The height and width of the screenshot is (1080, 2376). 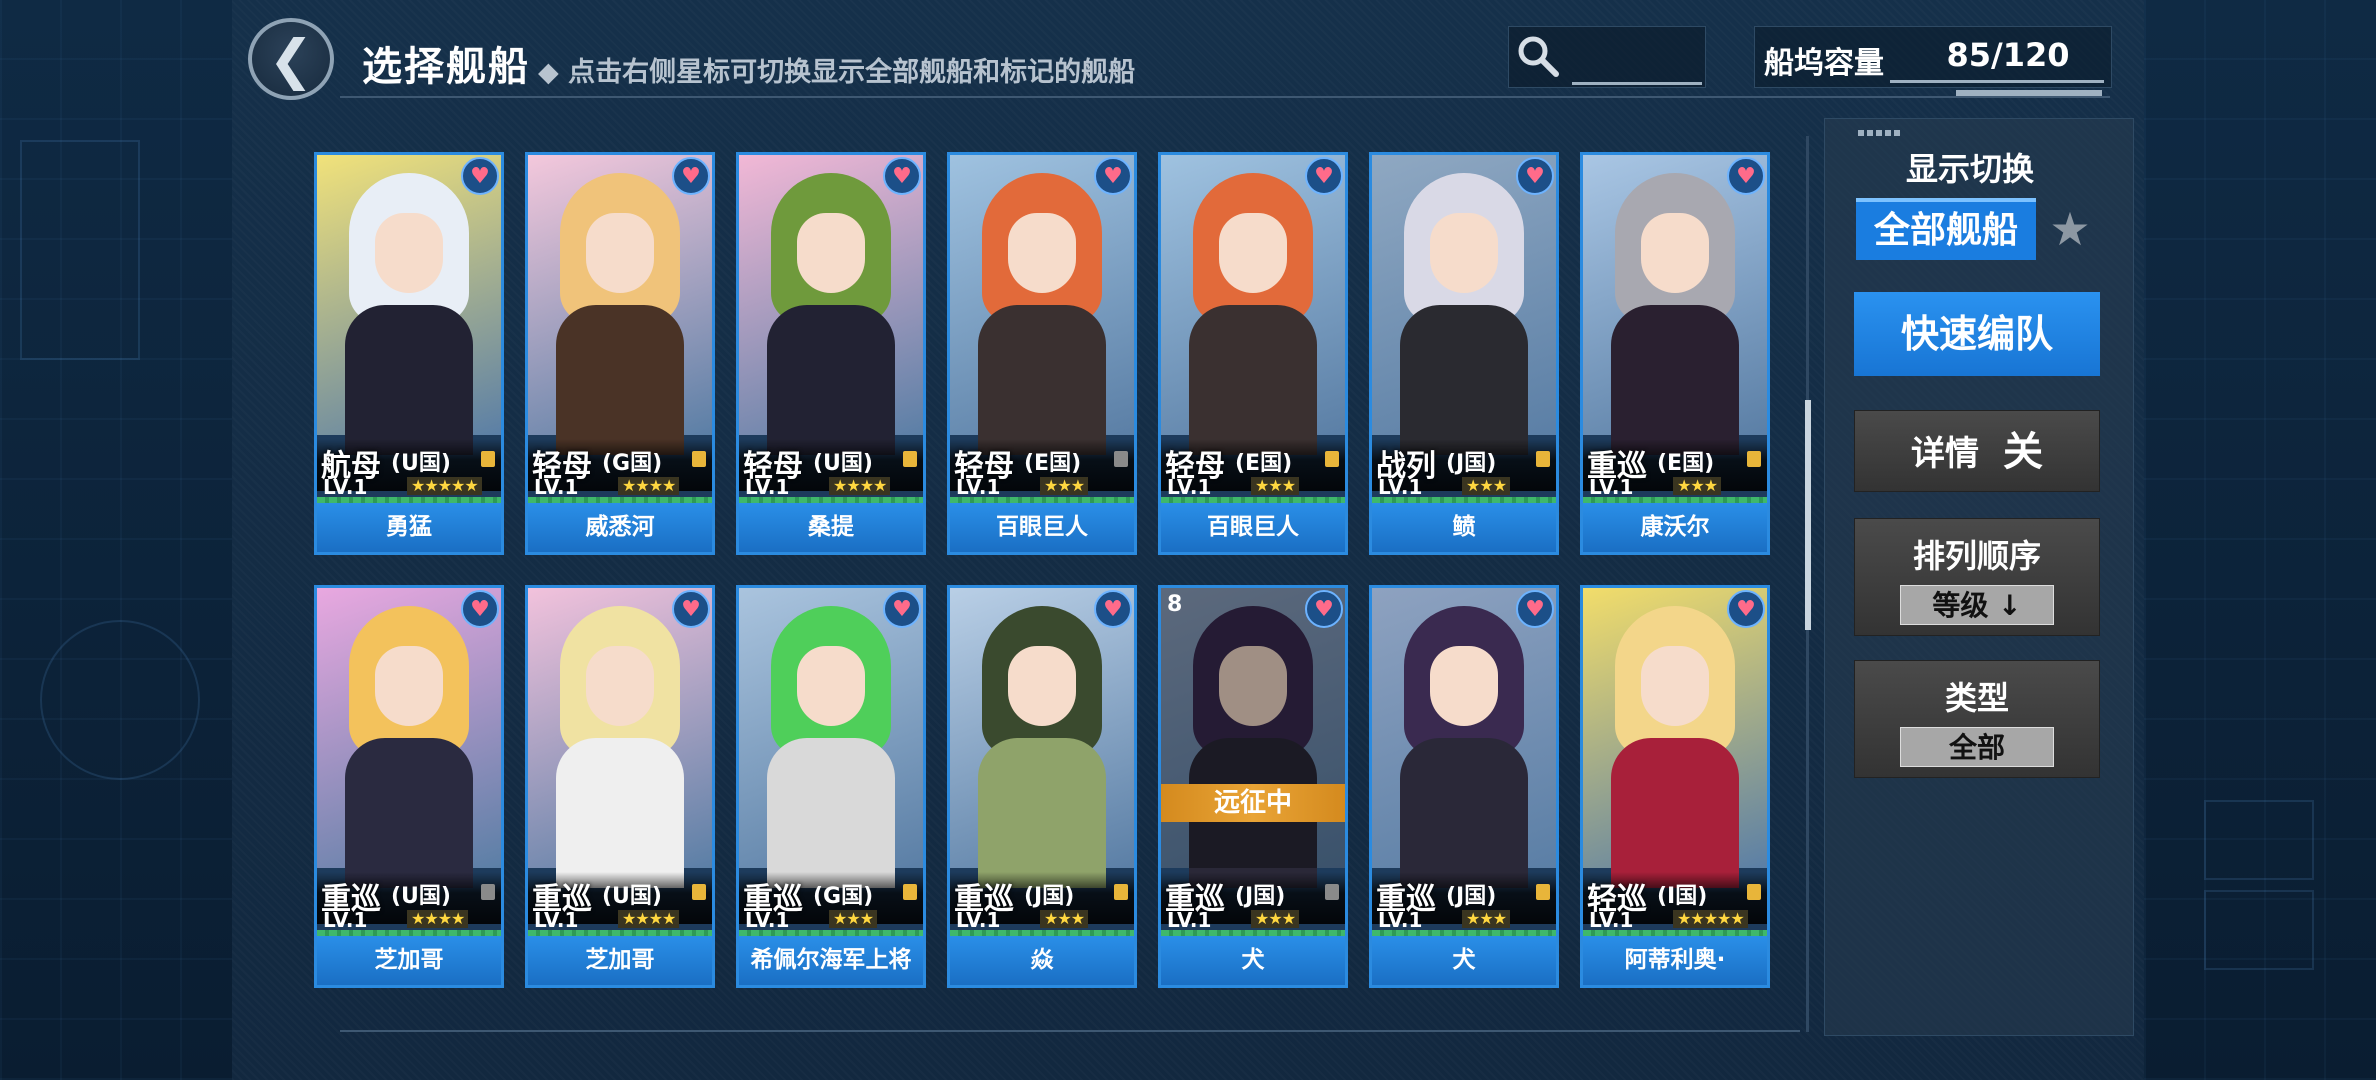 What do you see at coordinates (1977, 334) in the screenshot?
I see `quick-formation-button: 快速编队` at bounding box center [1977, 334].